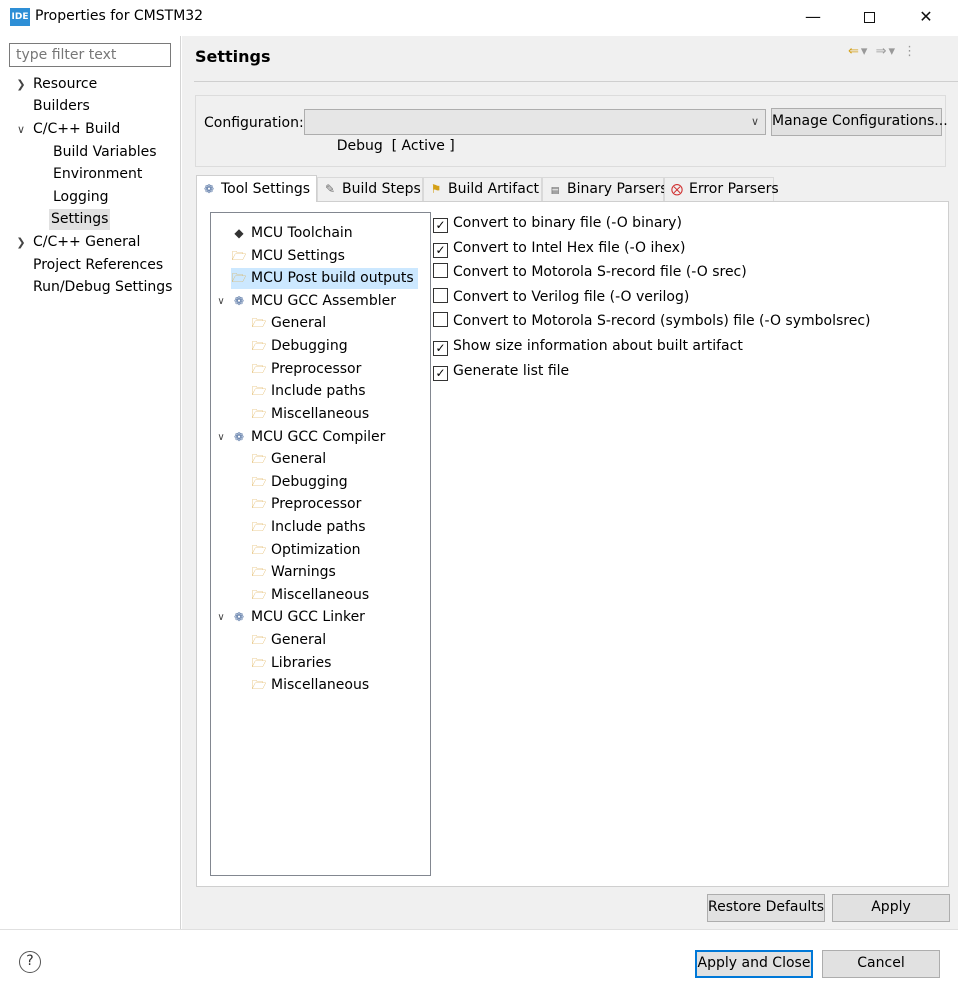 The image size is (958, 999). I want to click on nav-item-settings: Settings, so click(80, 219).